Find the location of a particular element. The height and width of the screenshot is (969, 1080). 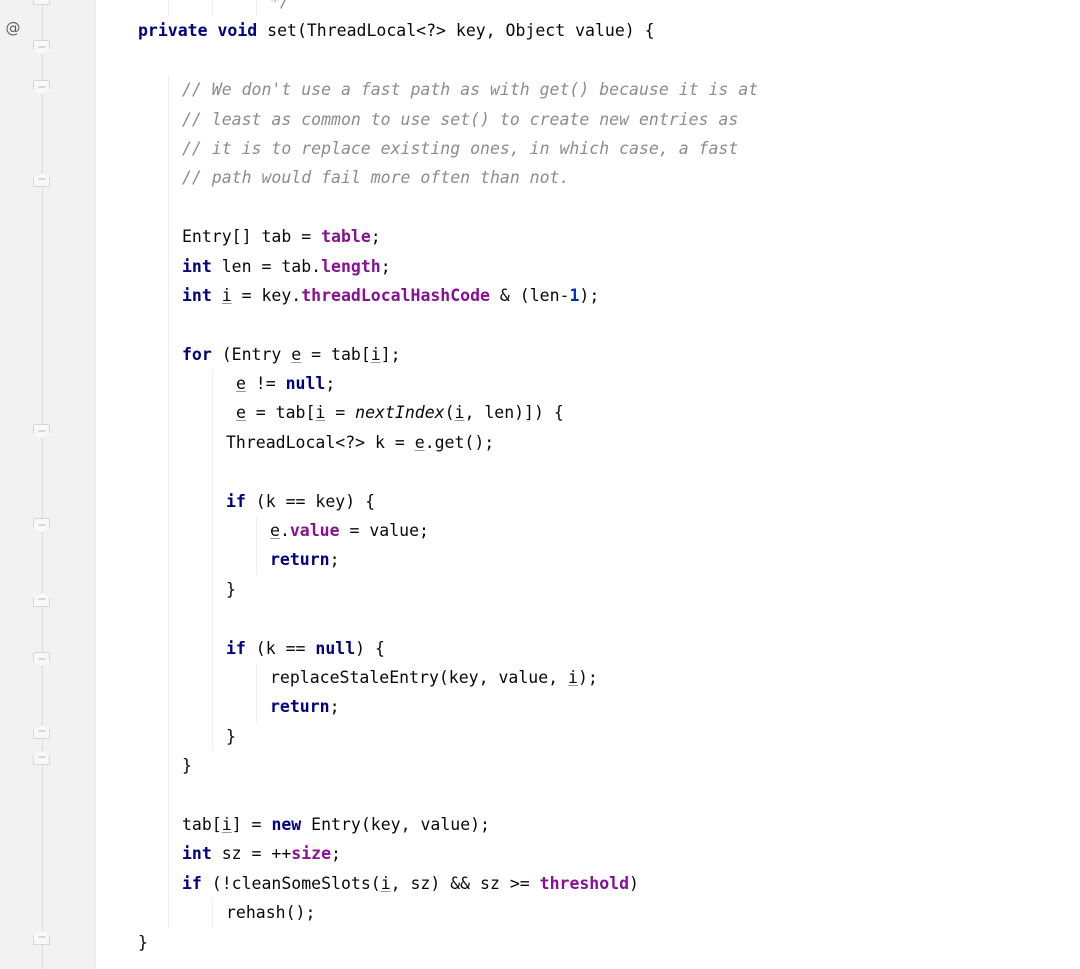

fold-marker-method-set is located at coordinates (41, 47).